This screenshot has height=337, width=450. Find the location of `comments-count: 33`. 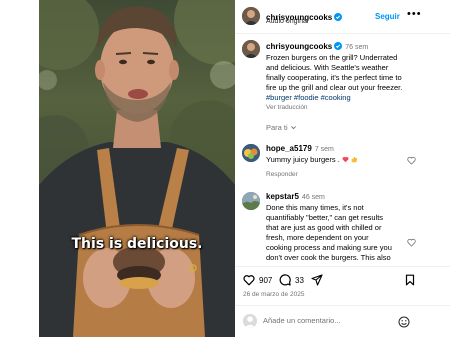

comments-count: 33 is located at coordinates (299, 280).